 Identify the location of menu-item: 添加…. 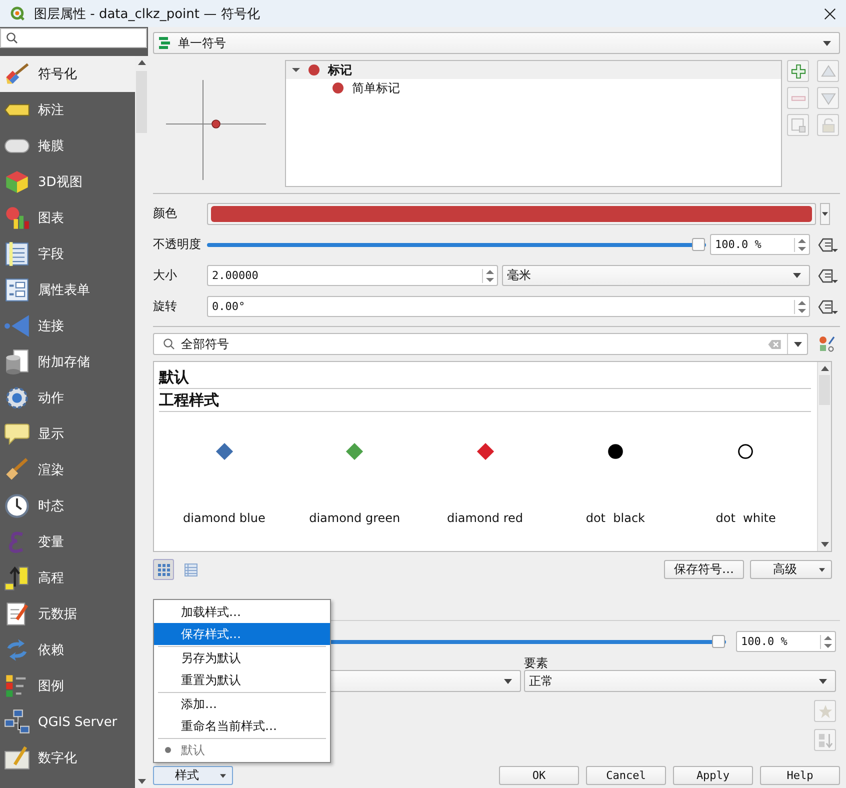
(242, 704).